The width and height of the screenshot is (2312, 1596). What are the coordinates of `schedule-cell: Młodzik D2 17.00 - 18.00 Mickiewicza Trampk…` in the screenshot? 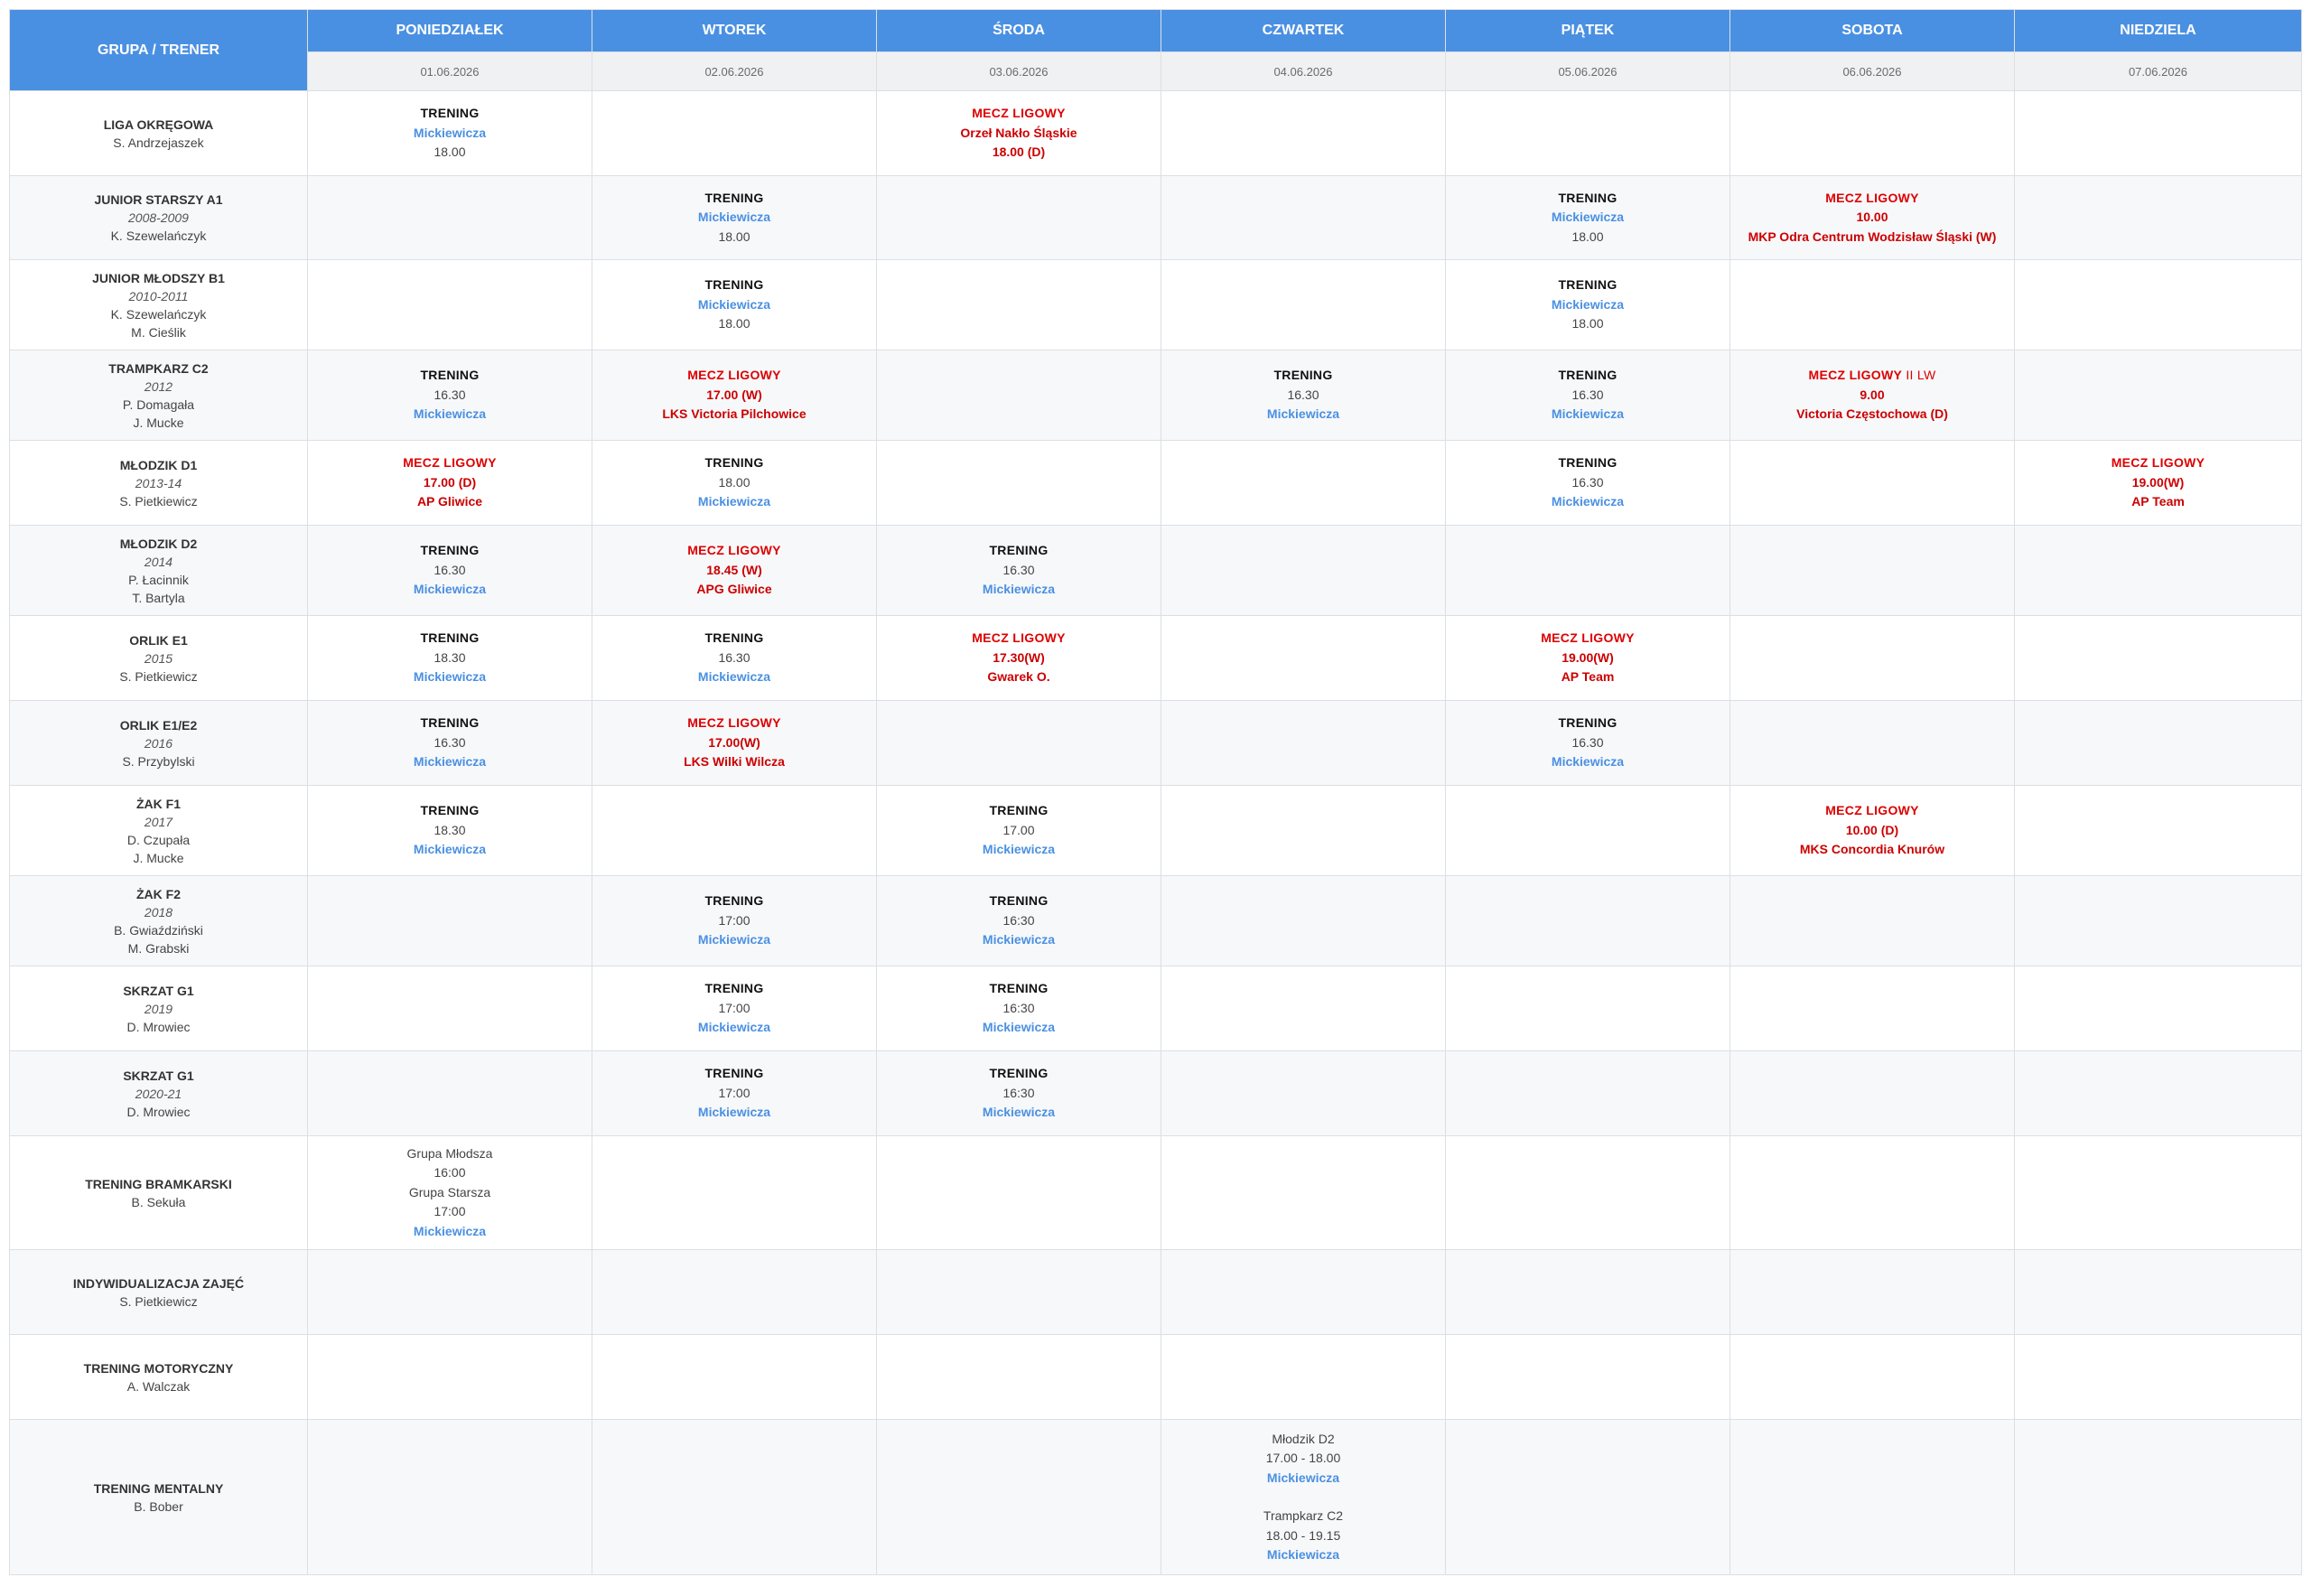 It's located at (1303, 1497).